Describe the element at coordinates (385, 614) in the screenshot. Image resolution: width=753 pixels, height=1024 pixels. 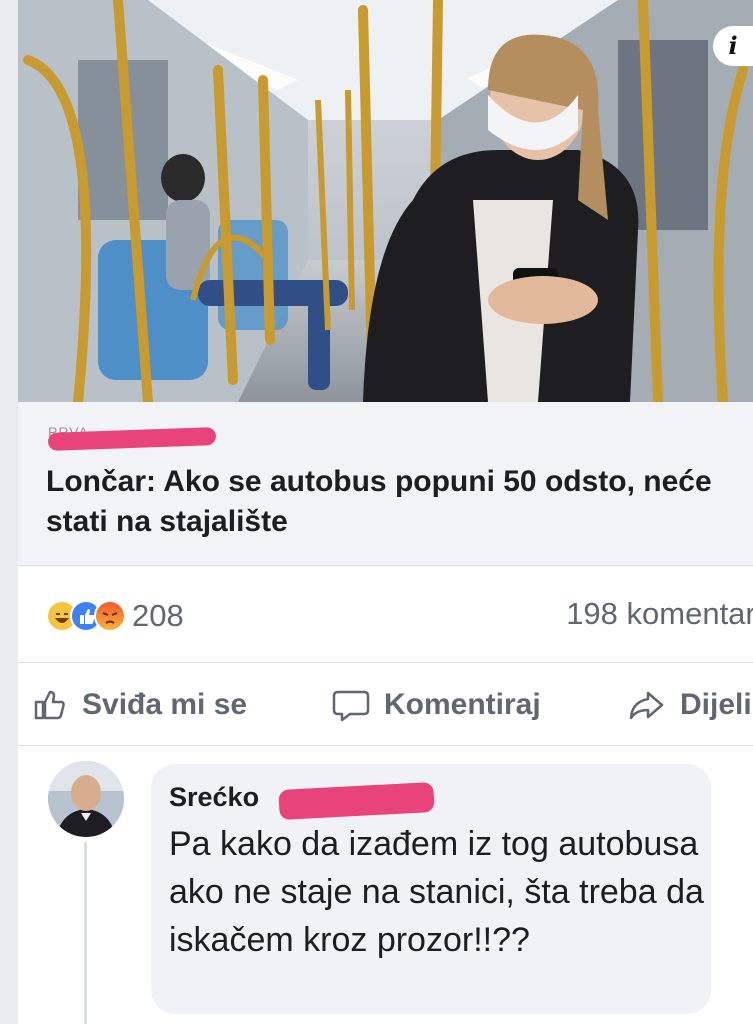
I see `post-stats: 208 198 komentara` at that location.